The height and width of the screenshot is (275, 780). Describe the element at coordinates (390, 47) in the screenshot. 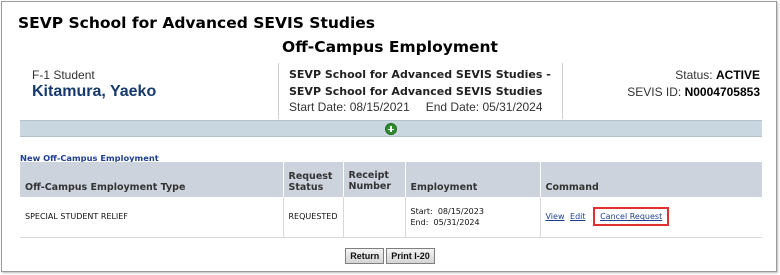

I see `page-title: Off-Campus Employment` at that location.